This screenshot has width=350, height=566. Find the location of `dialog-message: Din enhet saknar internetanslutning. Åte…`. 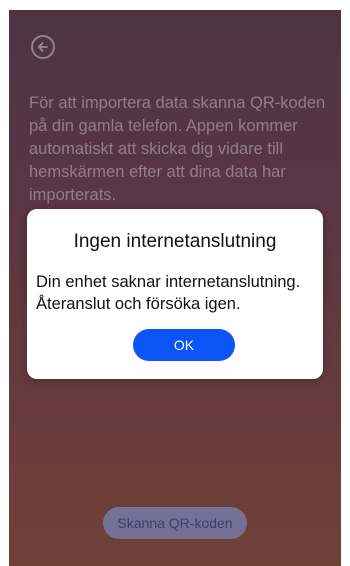

dialog-message: Din enhet saknar internetanslutning. Åte… is located at coordinates (168, 293).